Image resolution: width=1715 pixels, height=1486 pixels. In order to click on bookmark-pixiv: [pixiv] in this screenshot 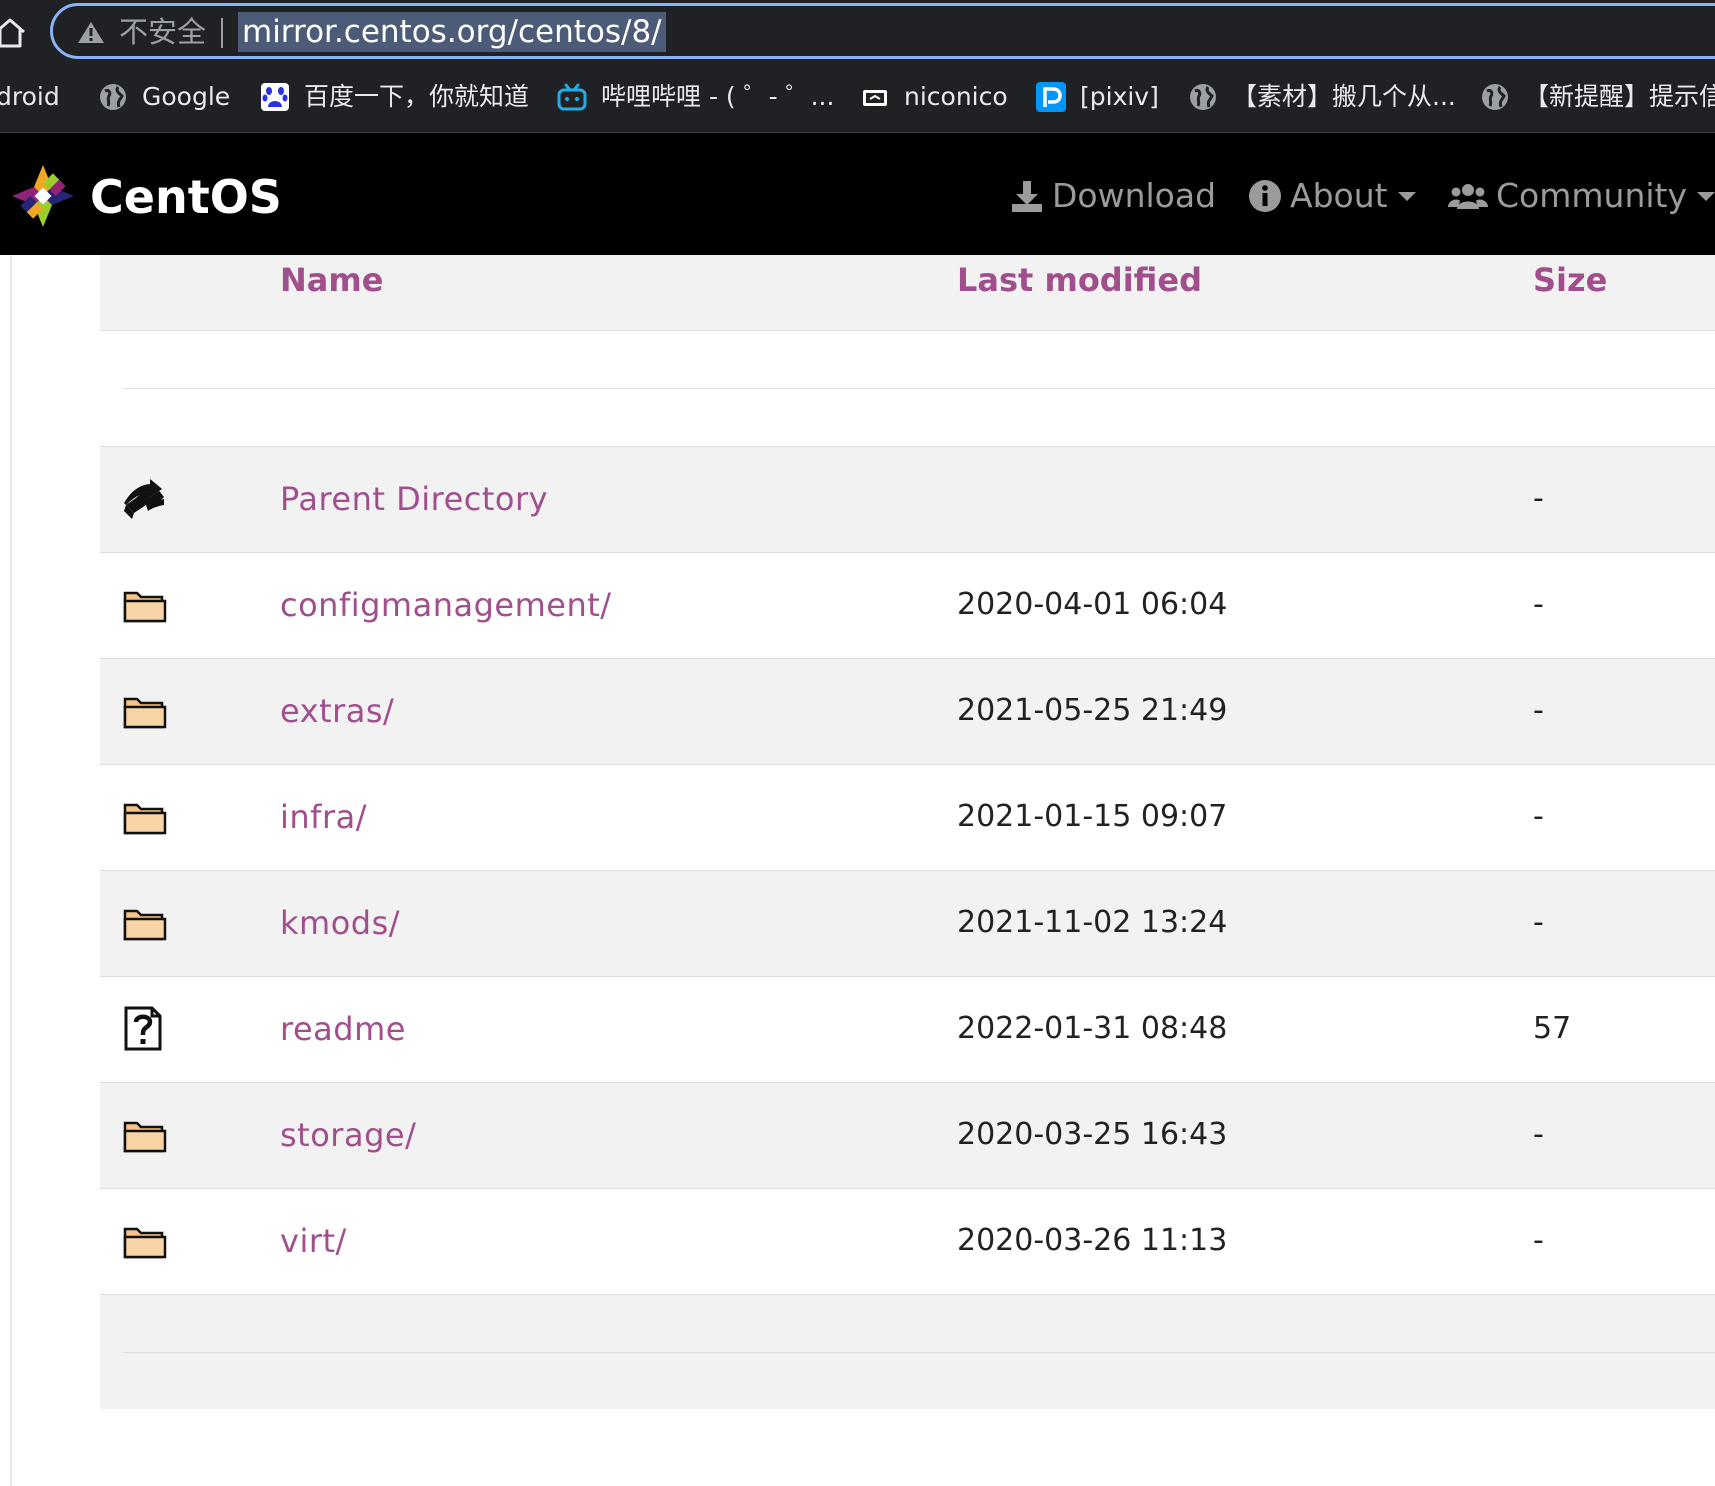, I will do `click(1097, 97)`.